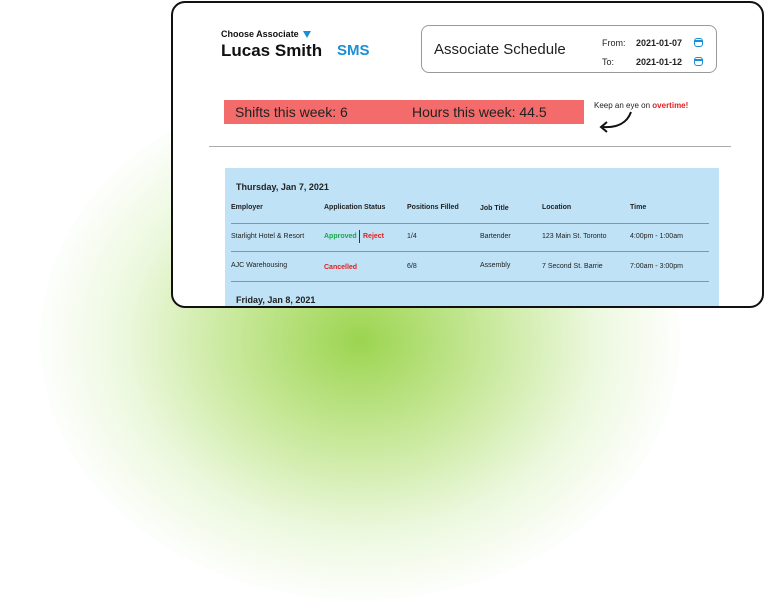  Describe the element at coordinates (615, 122) in the screenshot. I see `curved-arrow-icon` at that location.